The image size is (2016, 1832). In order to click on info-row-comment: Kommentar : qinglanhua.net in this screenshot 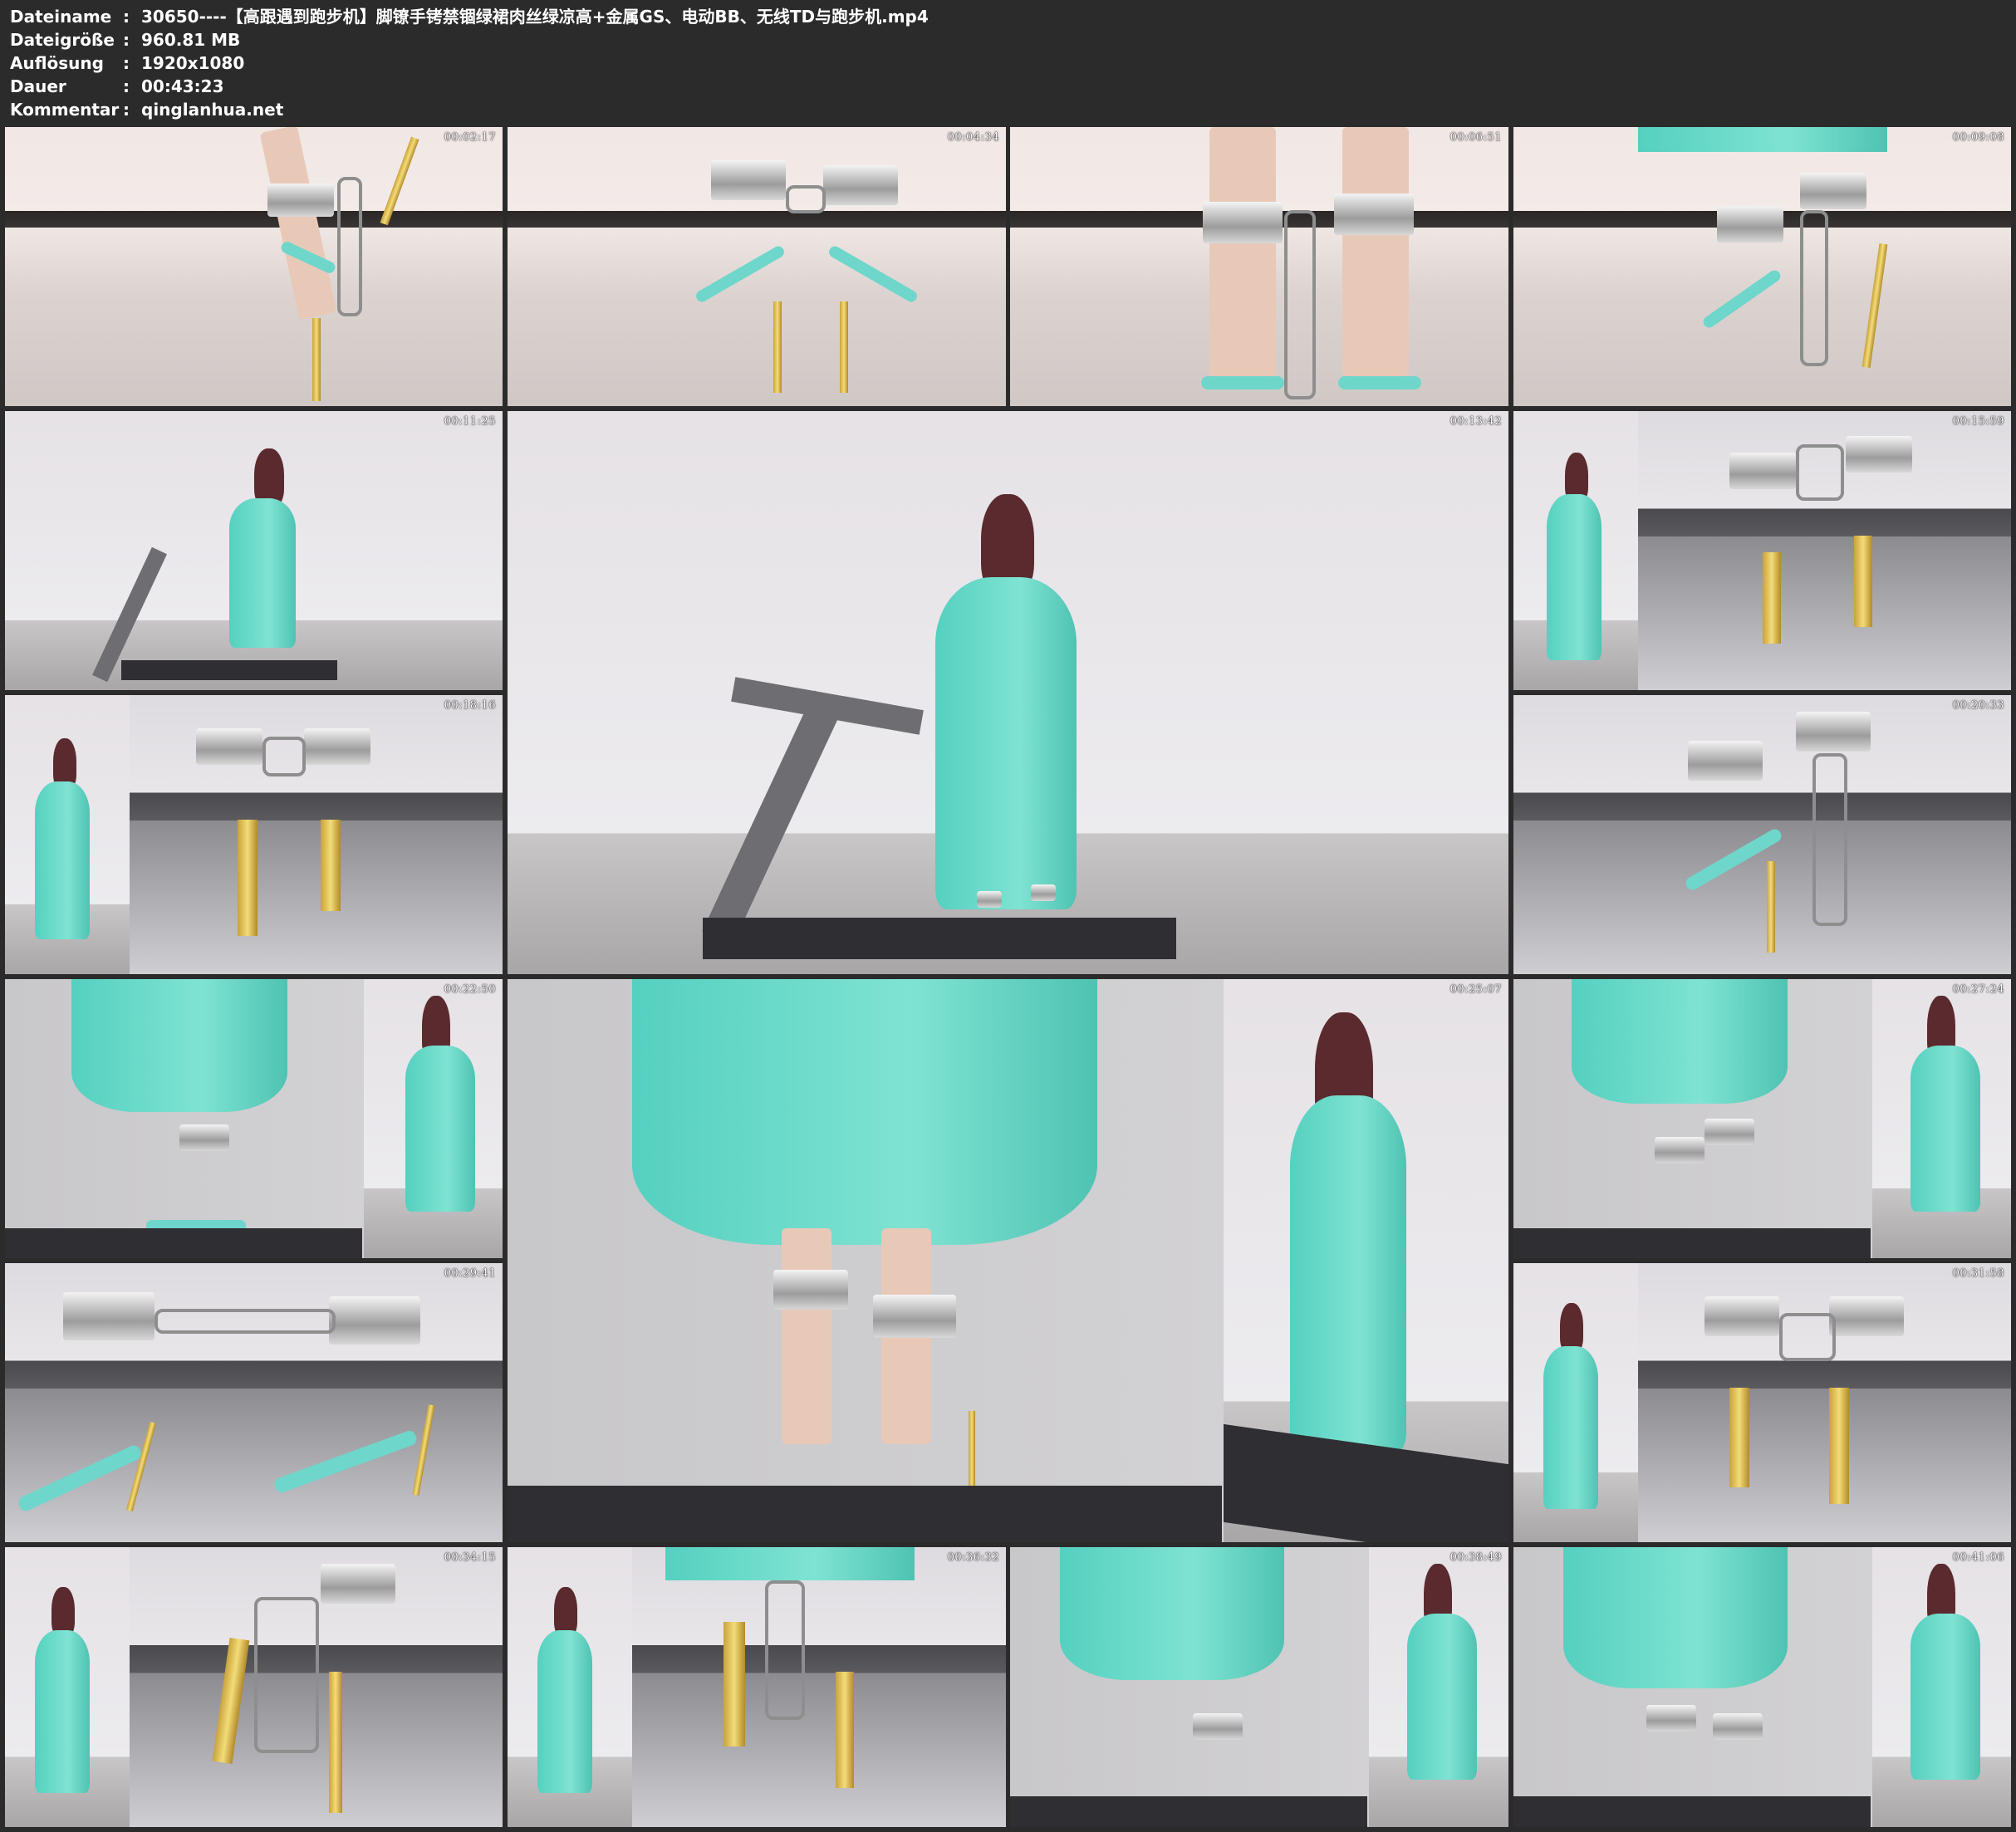, I will do `click(469, 109)`.